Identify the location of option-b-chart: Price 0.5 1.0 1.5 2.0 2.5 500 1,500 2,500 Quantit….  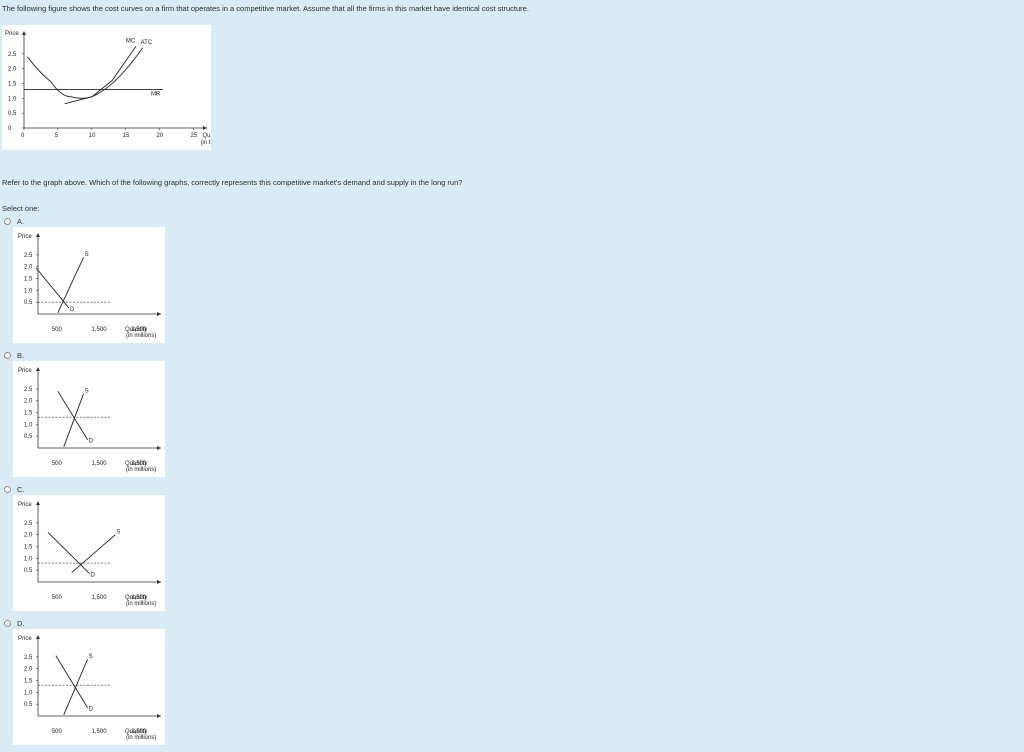
(89, 419).